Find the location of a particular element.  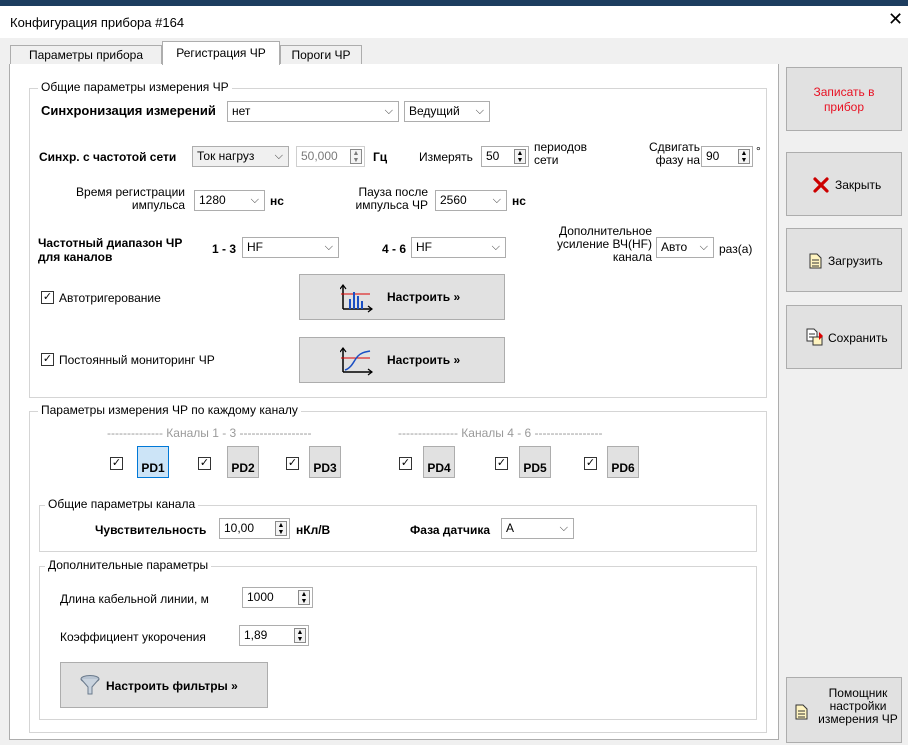

pulse-time-value: 1280 is located at coordinates (212, 200).